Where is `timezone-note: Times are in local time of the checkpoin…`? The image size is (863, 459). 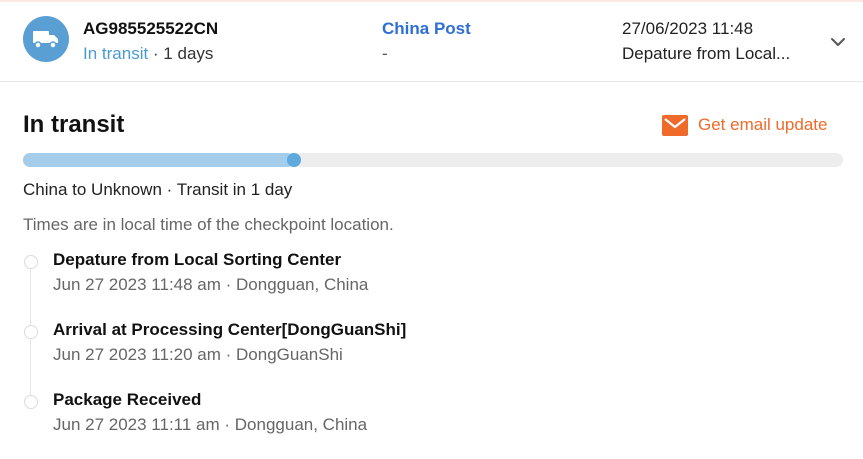 timezone-note: Times are in local time of the checkpoin… is located at coordinates (208, 224).